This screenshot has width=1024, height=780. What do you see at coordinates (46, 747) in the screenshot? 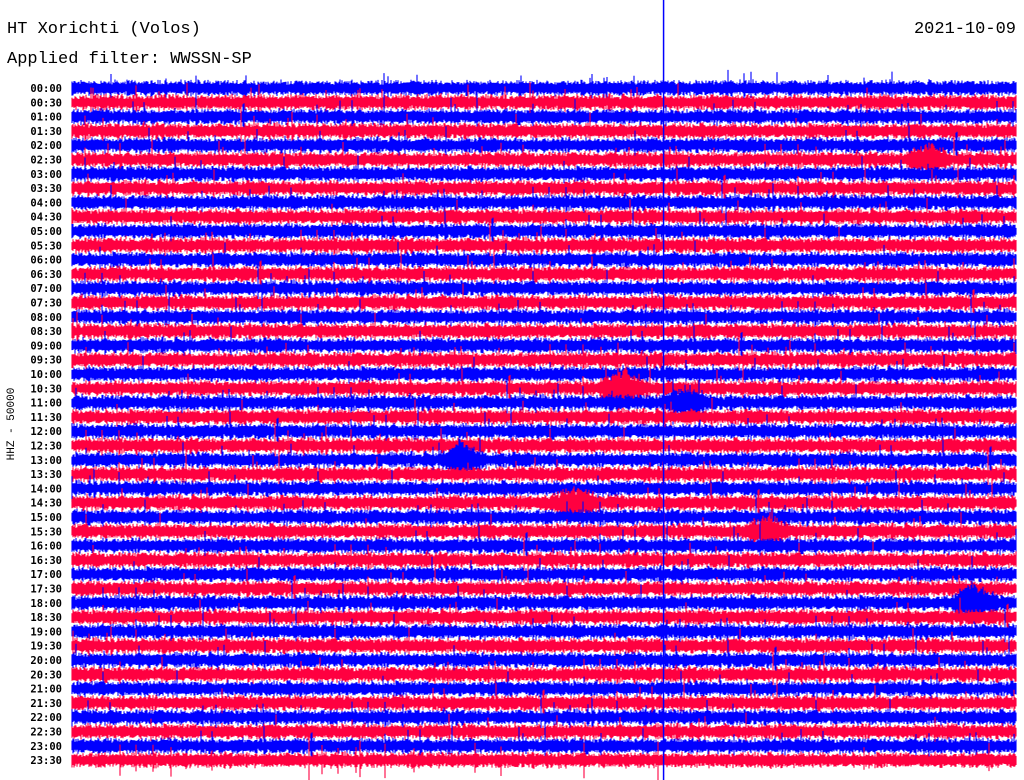
I see `row-label: 23:00` at bounding box center [46, 747].